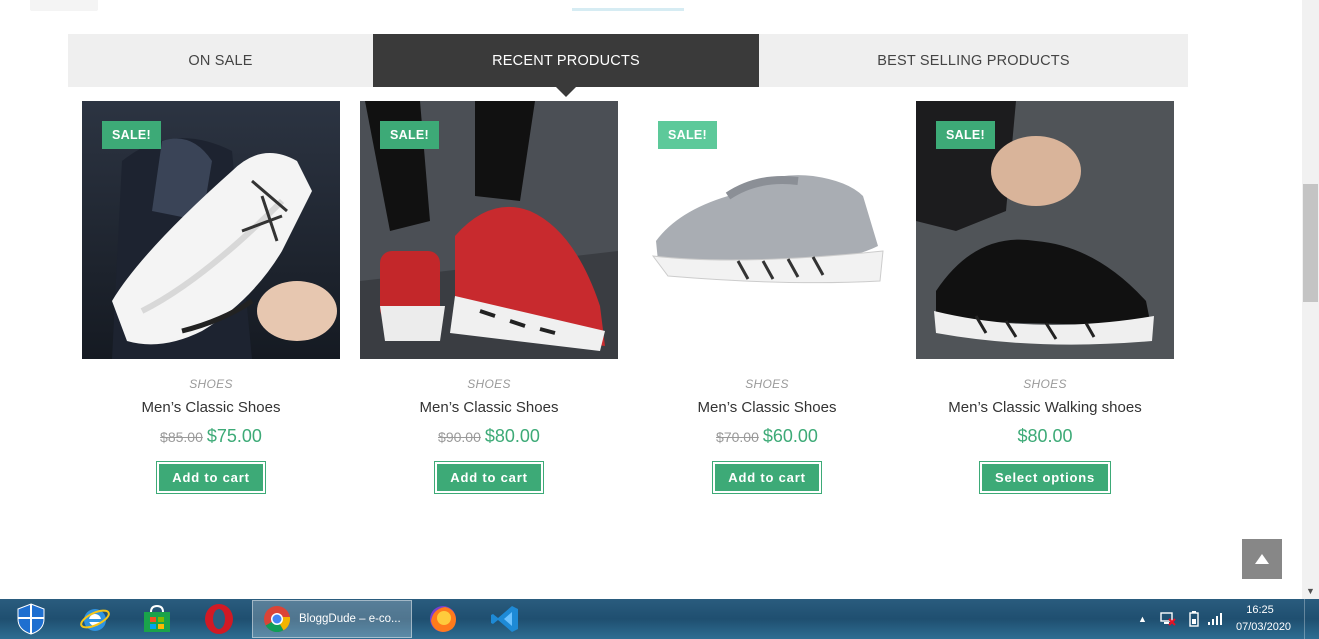  I want to click on taskbar-clock: 16:25 07/03/2020, so click(1264, 619).